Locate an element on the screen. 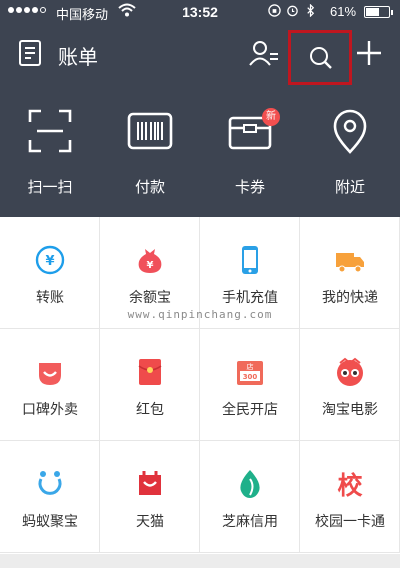  campus-icon: 校 is located at coordinates (350, 485).